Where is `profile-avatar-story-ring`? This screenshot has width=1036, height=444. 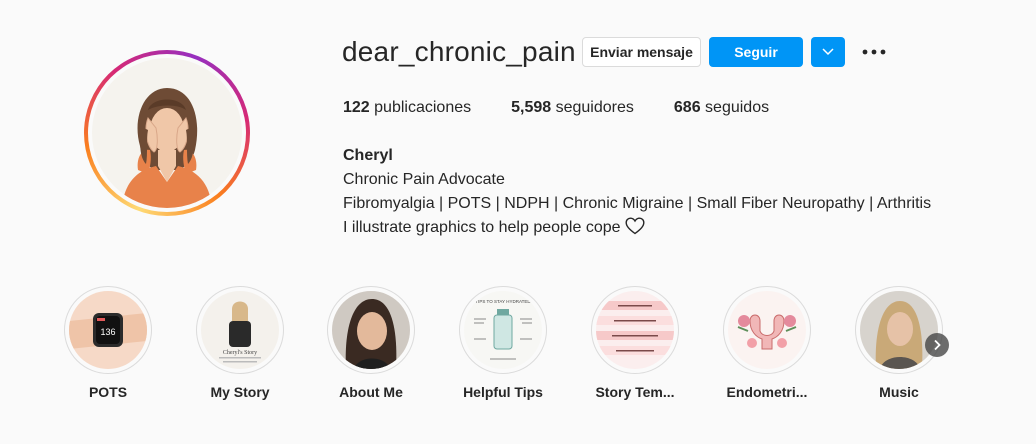 profile-avatar-story-ring is located at coordinates (167, 133).